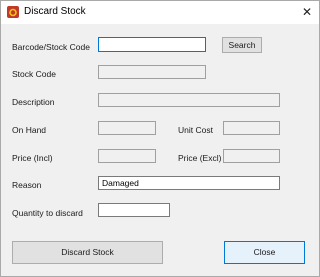 The width and height of the screenshot is (320, 277). What do you see at coordinates (32, 158) in the screenshot?
I see `price-incl-label: Price (Incl)` at bounding box center [32, 158].